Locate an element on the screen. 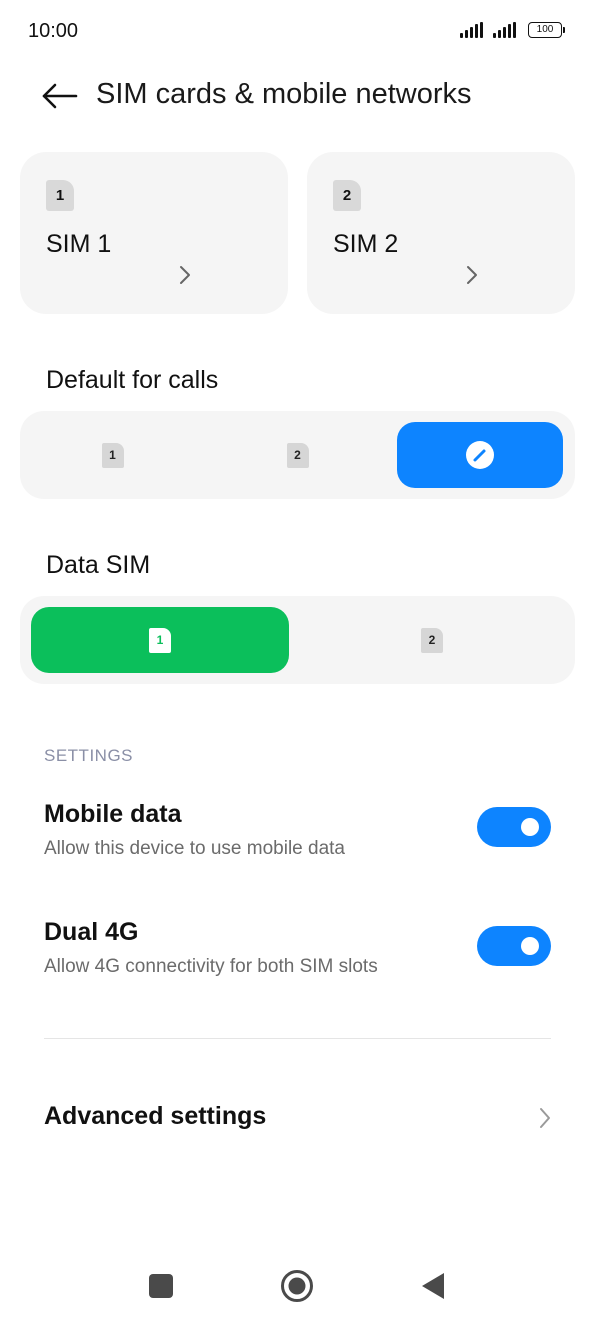  recents-button is located at coordinates (161, 1286).